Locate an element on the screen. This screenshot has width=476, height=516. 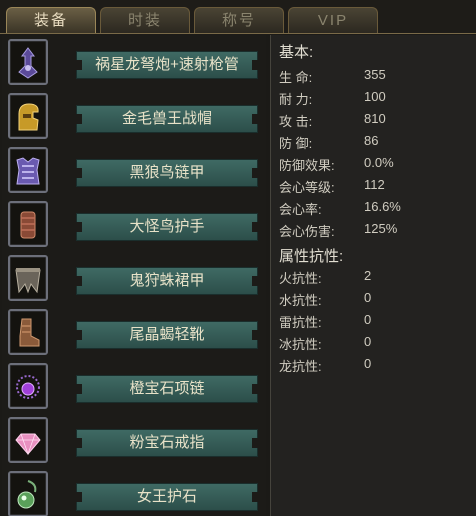
stat-label: 会心伤害: is located at coordinates (307, 231).